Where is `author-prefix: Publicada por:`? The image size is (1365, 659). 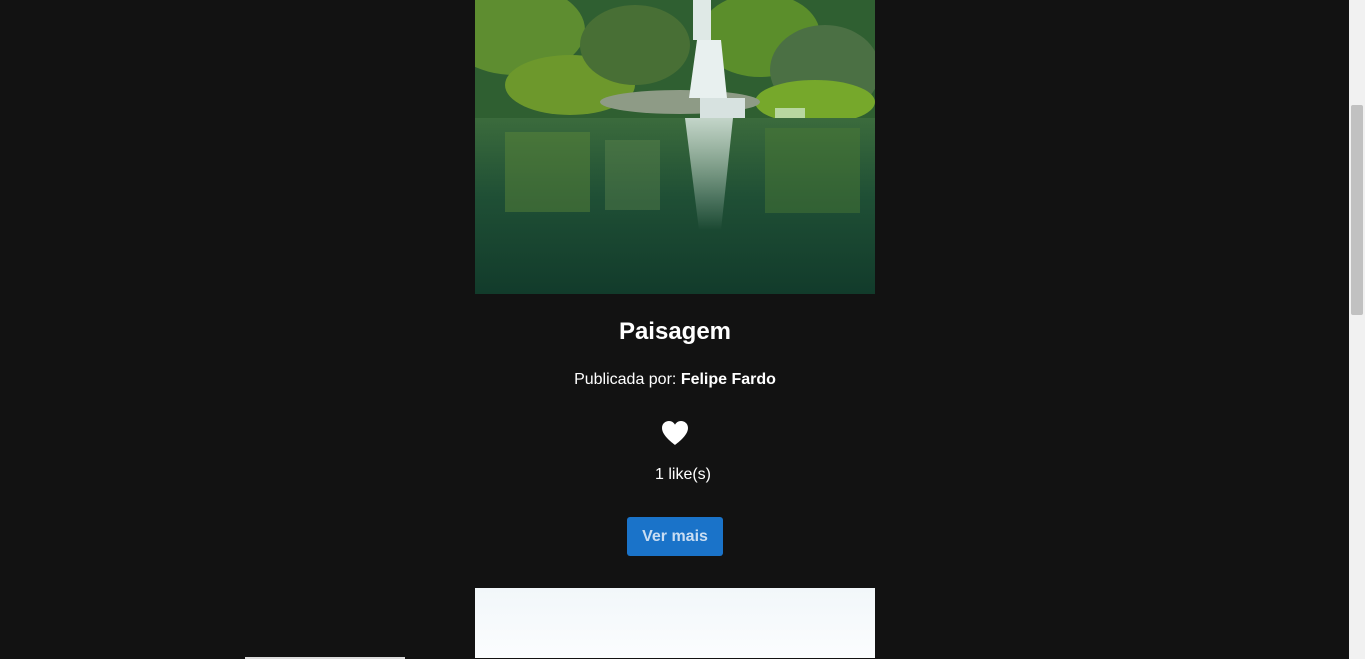 author-prefix: Publicada por: is located at coordinates (625, 379).